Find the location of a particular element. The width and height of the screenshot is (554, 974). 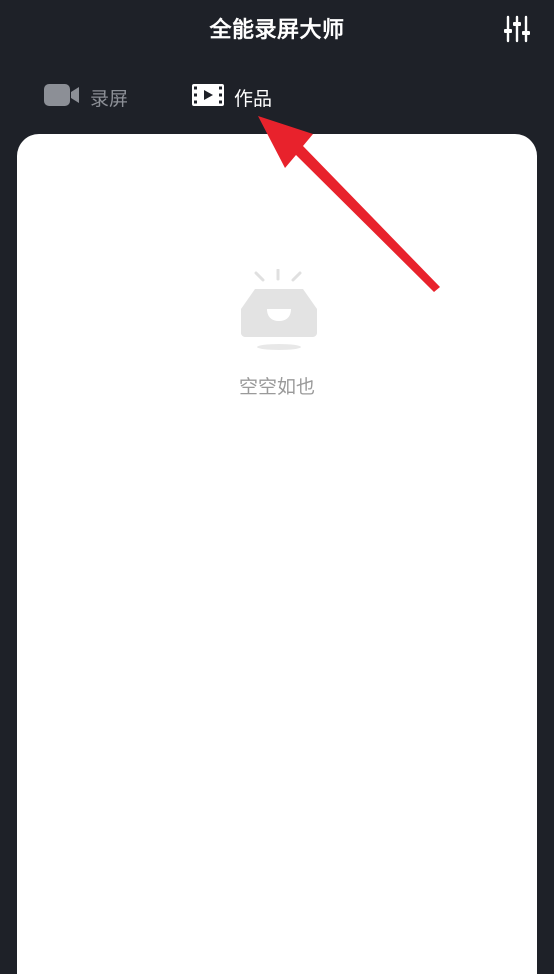

video-camera-icon is located at coordinates (62, 97).